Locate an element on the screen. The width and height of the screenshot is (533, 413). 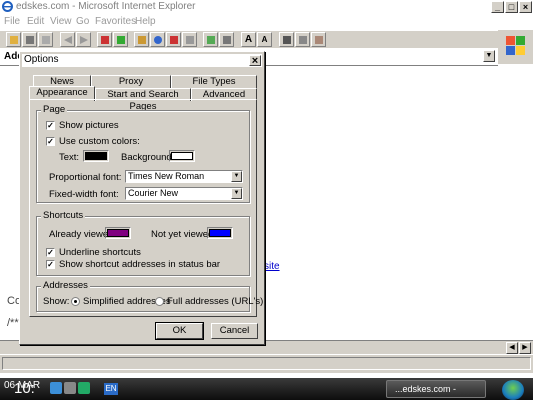
show-shortcut-addresses-label: Show shortcut addresses in status bar is located at coordinates (140, 264).